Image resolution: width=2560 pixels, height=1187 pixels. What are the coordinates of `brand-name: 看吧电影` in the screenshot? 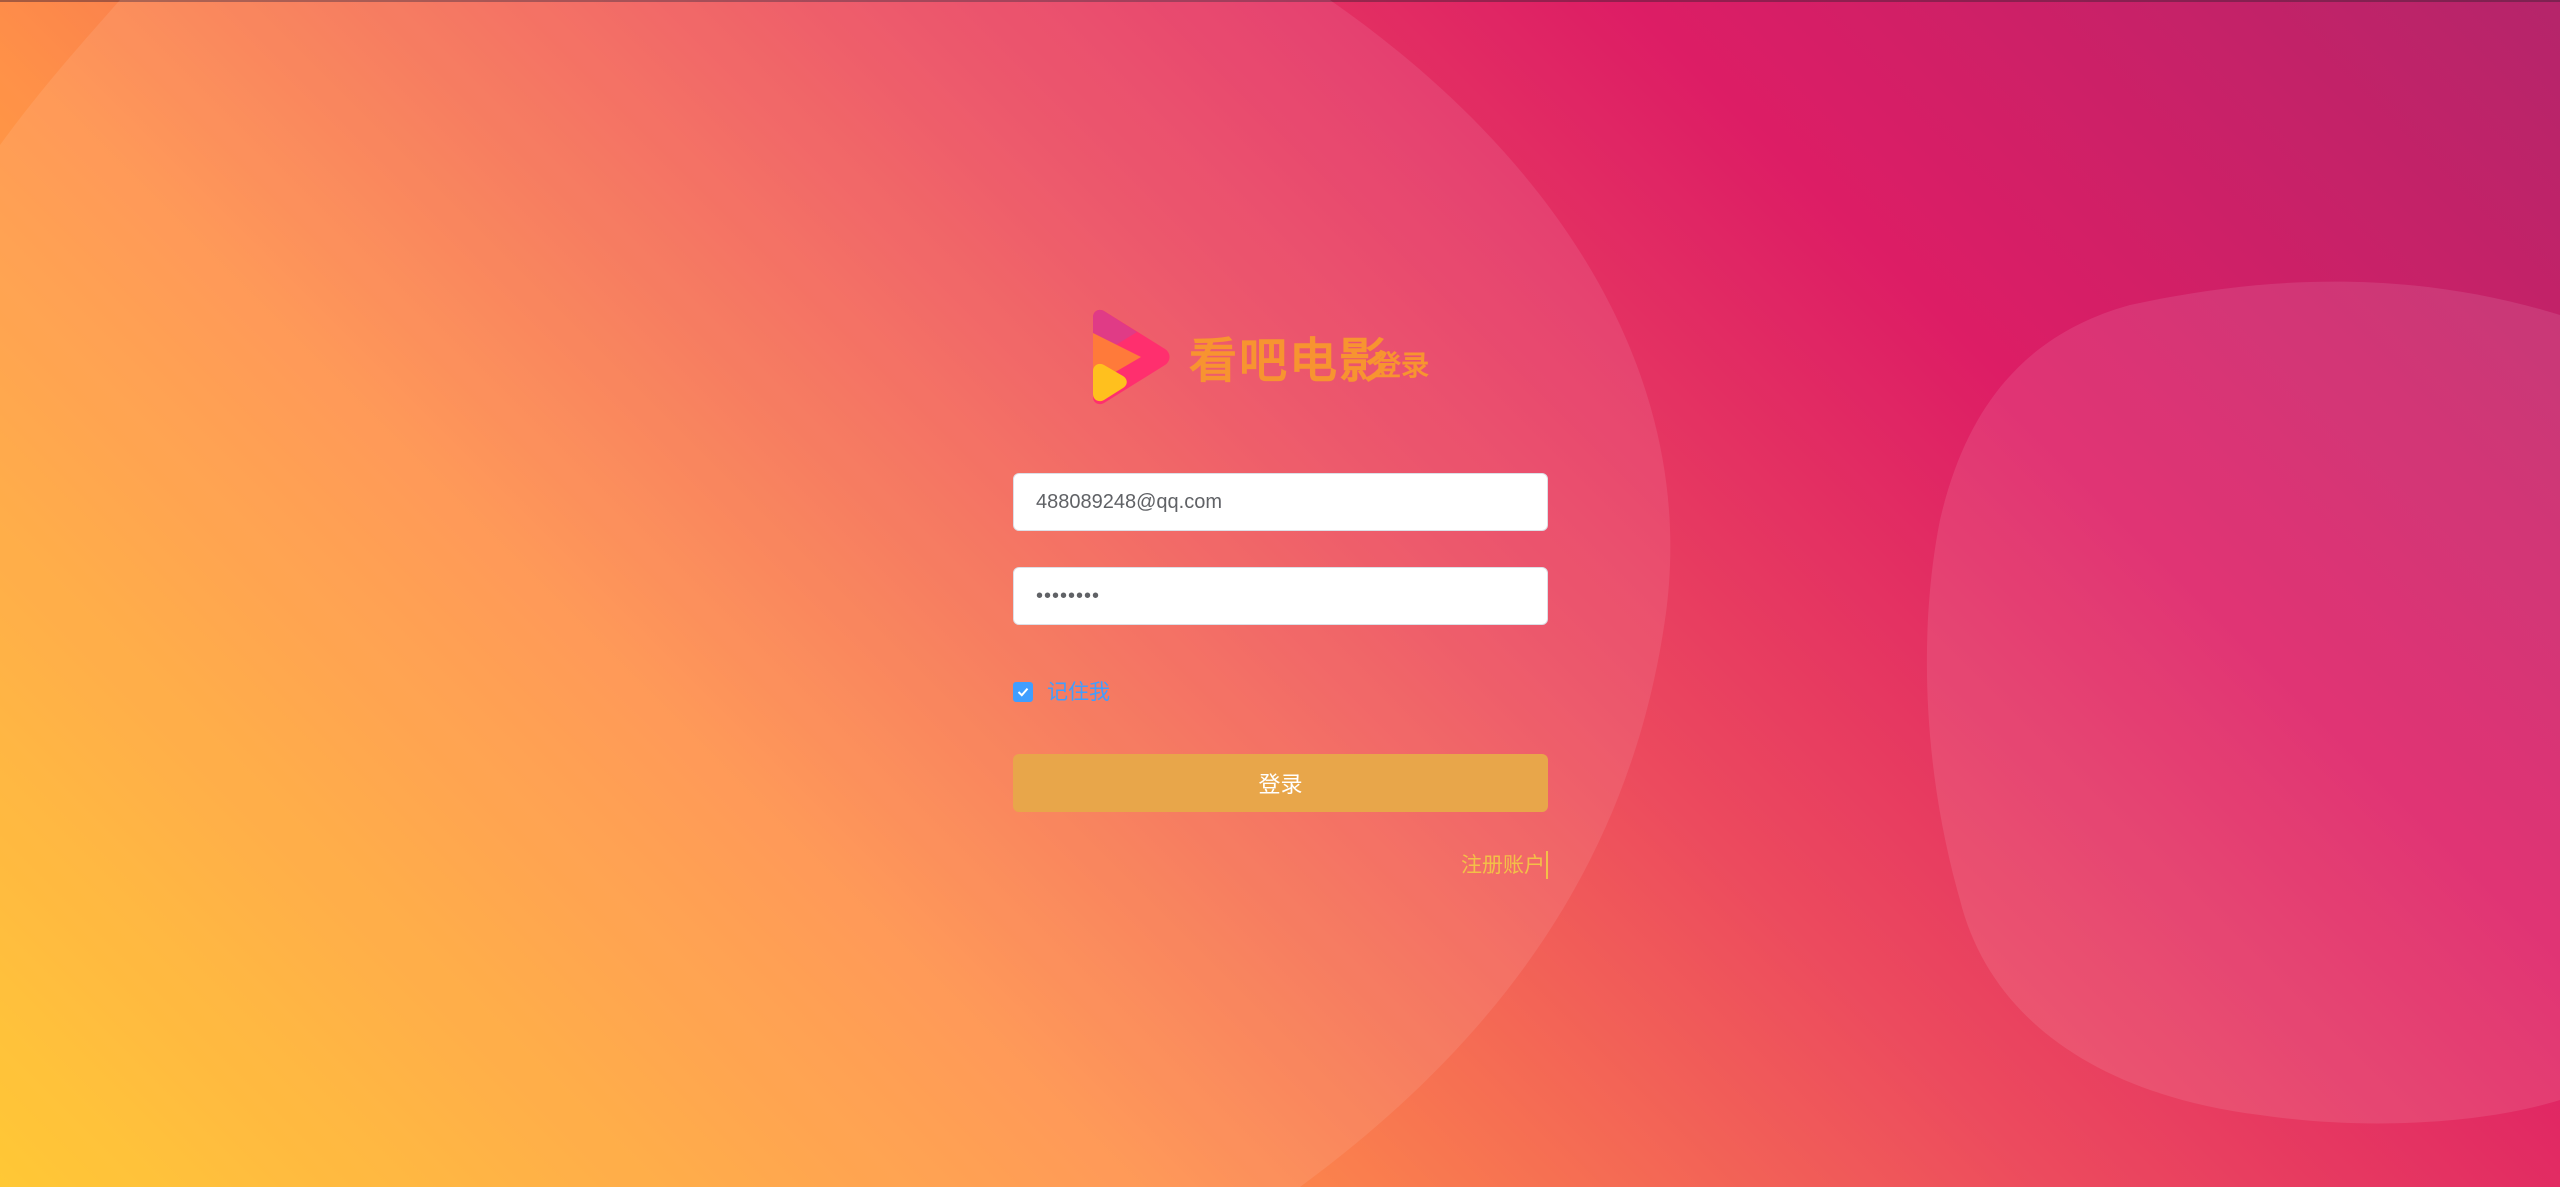 It's located at (1289, 361).